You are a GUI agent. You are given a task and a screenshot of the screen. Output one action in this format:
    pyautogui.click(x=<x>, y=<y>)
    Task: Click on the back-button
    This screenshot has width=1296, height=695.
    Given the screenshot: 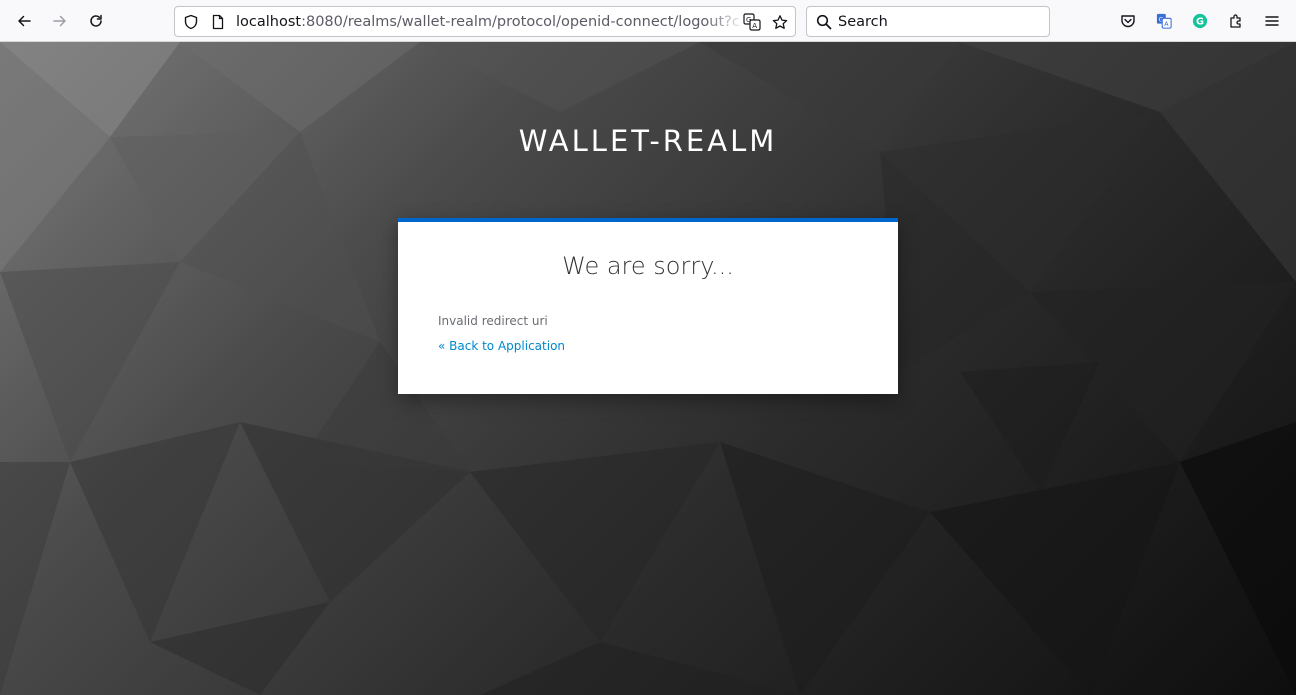 What is the action you would take?
    pyautogui.click(x=24, y=21)
    